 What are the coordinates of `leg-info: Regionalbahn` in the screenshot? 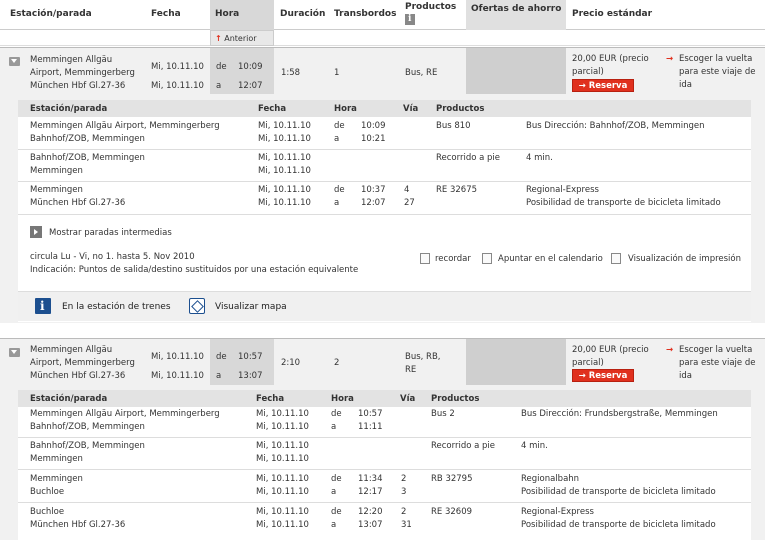 It's located at (550, 479).